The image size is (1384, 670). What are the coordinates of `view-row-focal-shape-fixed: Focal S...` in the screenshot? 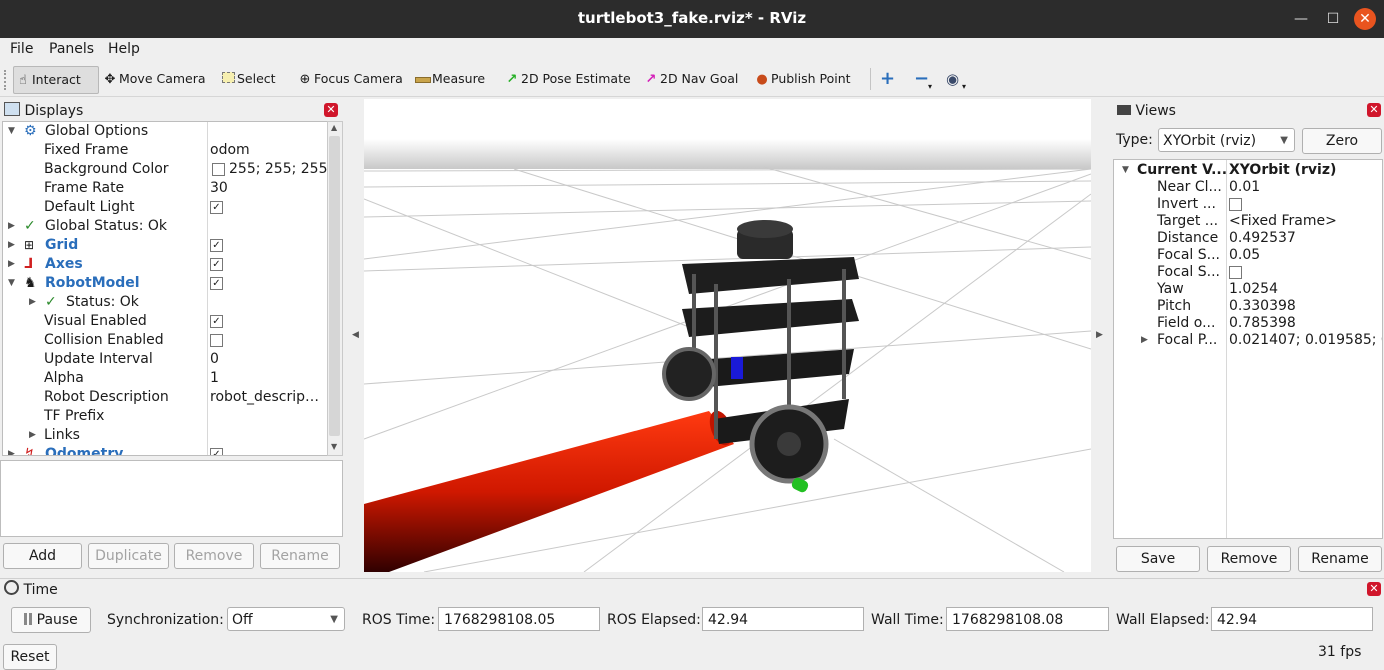 It's located at (1248, 272).